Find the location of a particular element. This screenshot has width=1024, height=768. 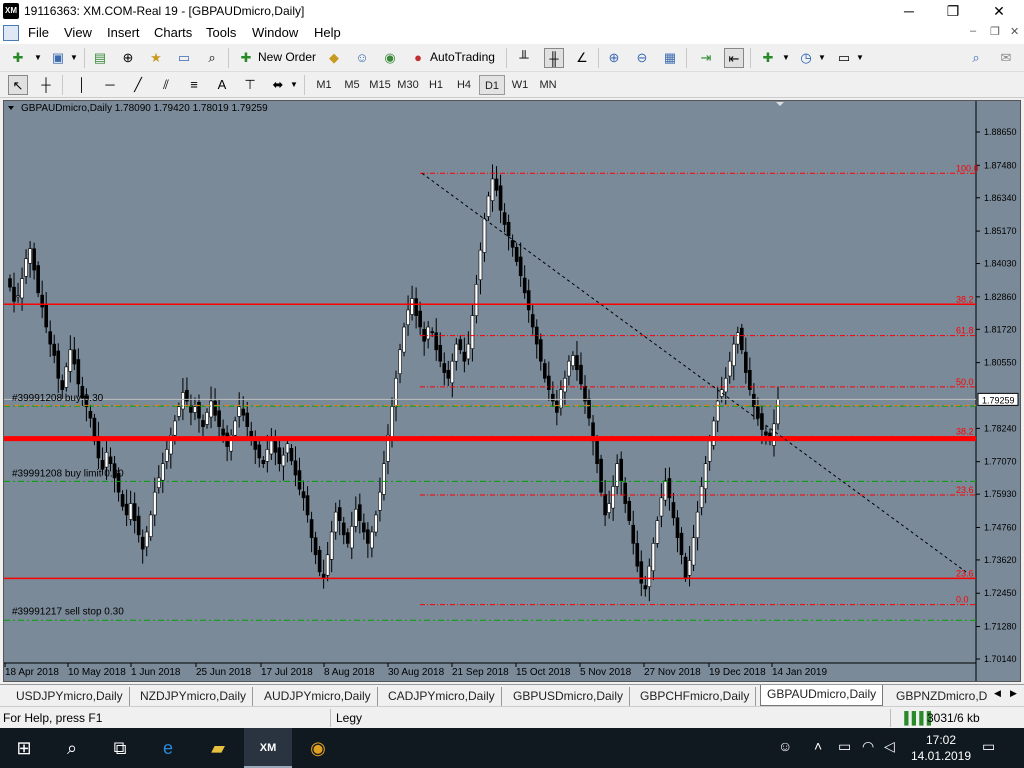

tab-cadjpy: CADJPYmicro,Daily is located at coordinates (442, 696).